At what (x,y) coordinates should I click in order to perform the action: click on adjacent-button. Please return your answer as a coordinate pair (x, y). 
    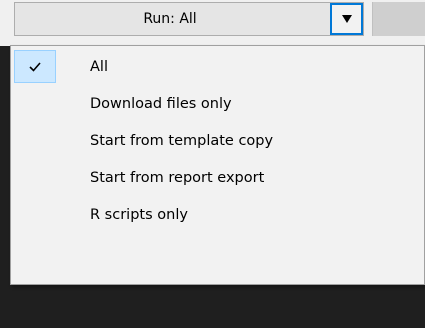
    Looking at the image, I should click on (398, 19).